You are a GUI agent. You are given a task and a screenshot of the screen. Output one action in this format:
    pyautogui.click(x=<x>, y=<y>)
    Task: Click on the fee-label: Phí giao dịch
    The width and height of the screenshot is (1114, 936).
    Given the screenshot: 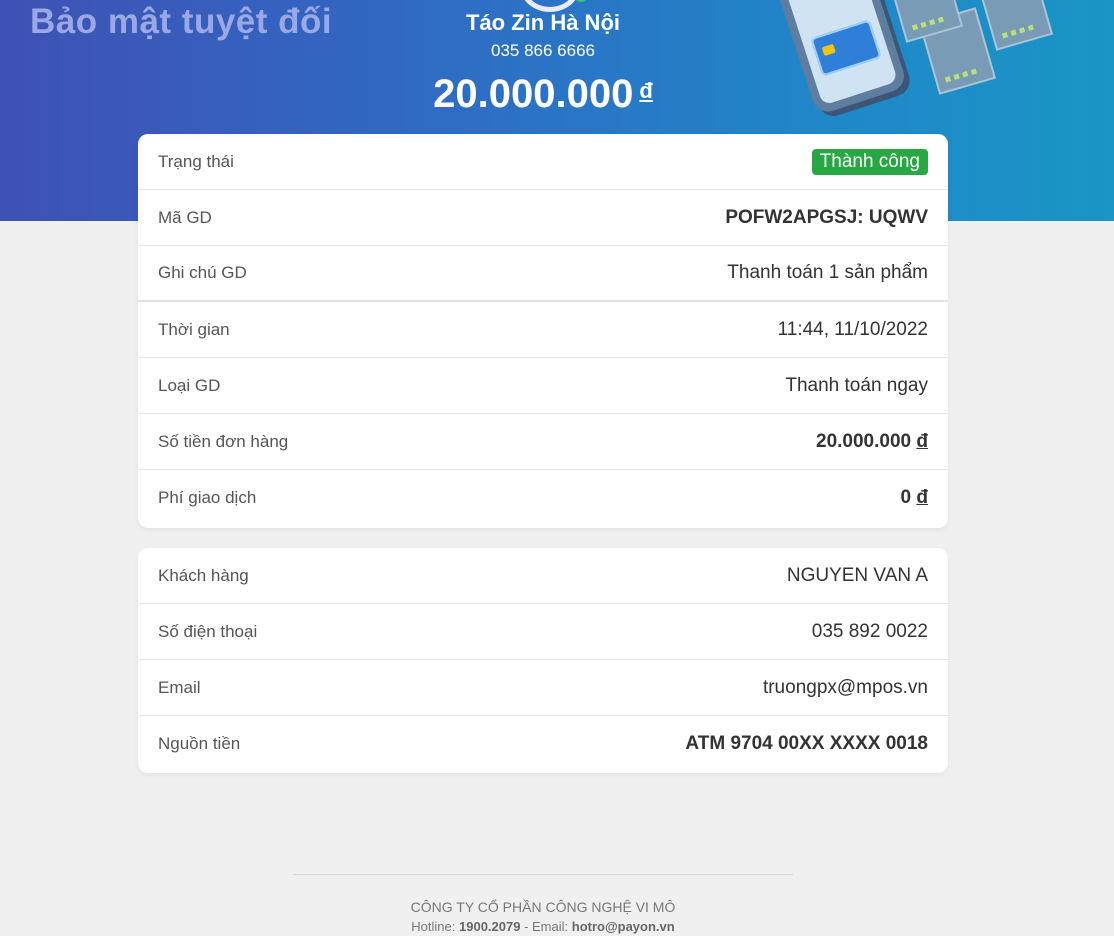 What is the action you would take?
    pyautogui.click(x=207, y=497)
    